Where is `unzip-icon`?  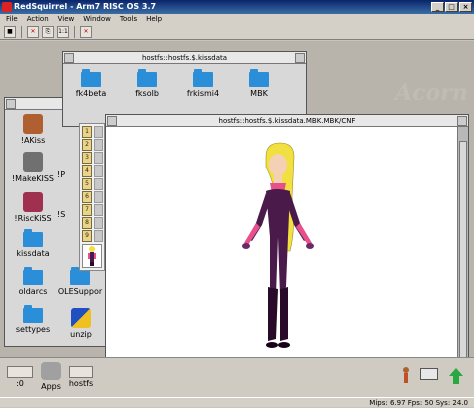 unzip-icon is located at coordinates (81, 318).